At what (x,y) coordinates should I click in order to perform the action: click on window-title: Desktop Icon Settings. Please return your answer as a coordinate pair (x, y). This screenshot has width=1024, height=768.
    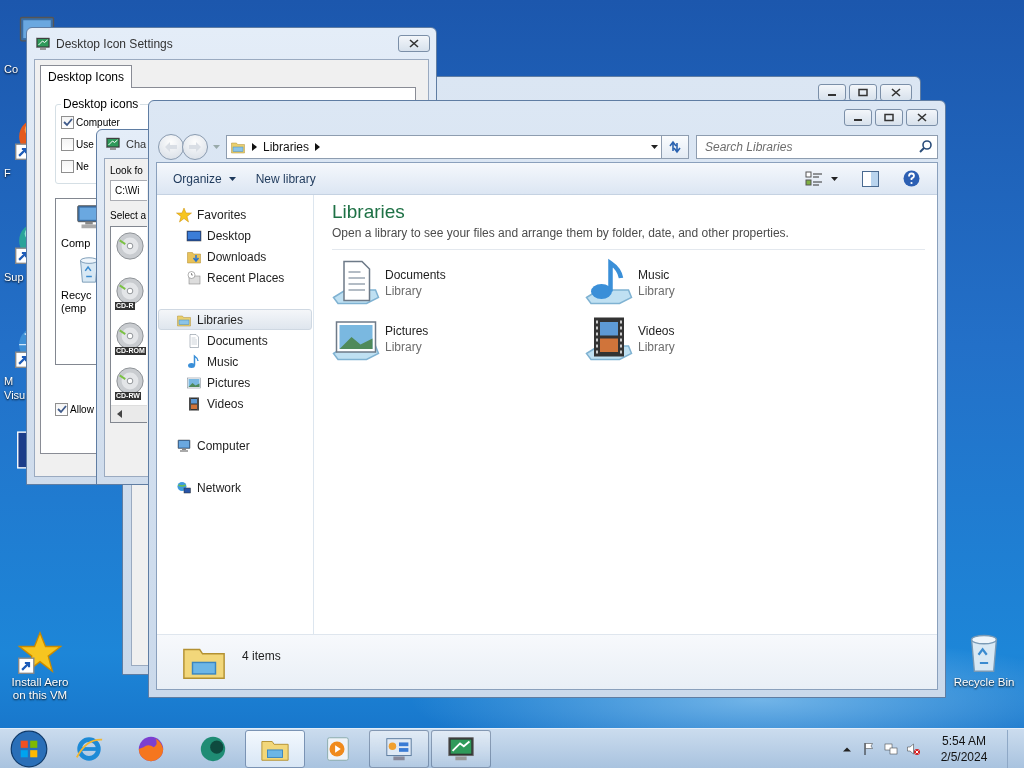
    Looking at the image, I should click on (115, 43).